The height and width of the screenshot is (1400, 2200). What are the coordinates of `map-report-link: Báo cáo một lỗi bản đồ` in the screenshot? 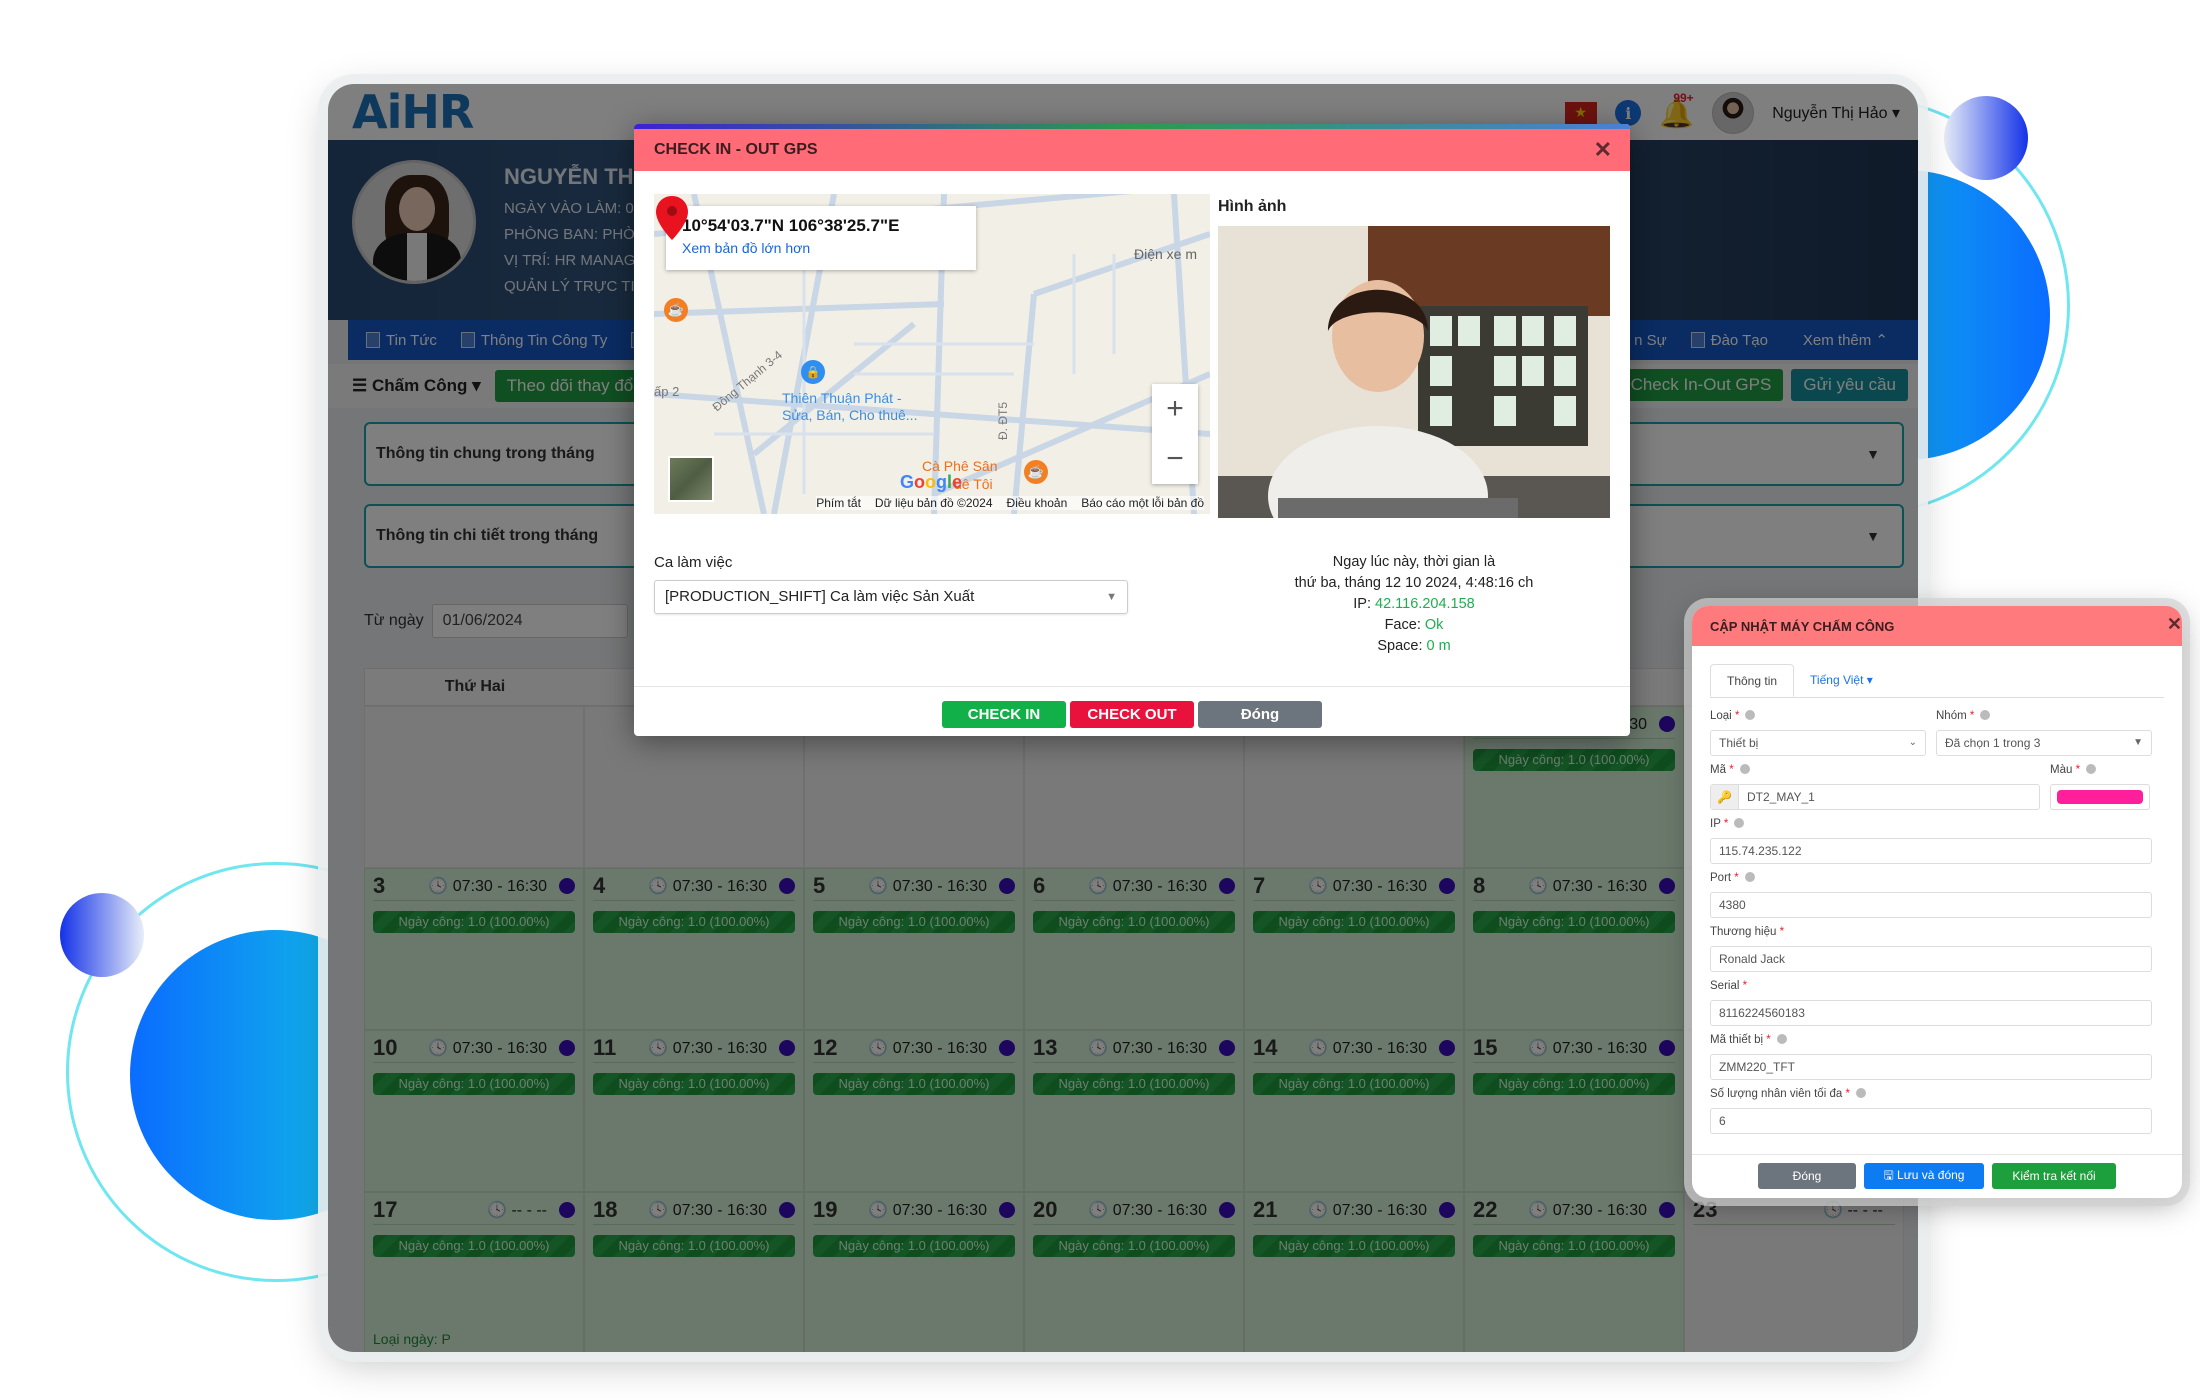 It's located at (1142, 503).